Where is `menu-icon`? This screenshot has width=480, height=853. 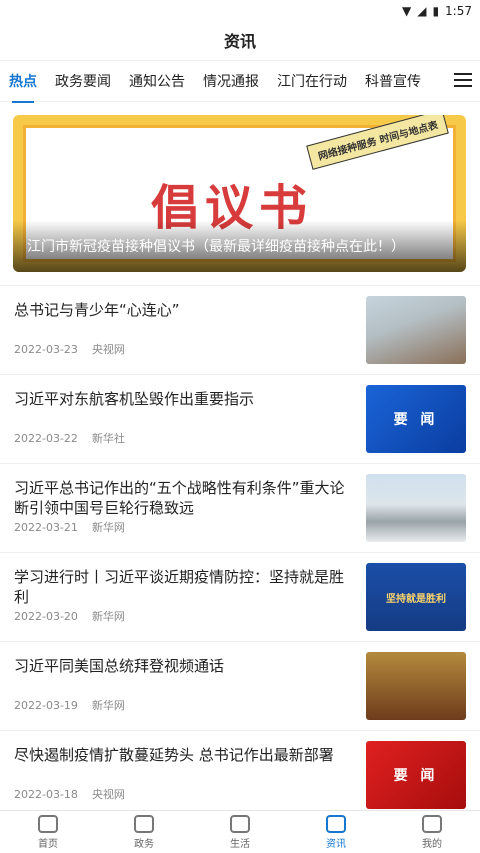
menu-icon is located at coordinates (463, 80).